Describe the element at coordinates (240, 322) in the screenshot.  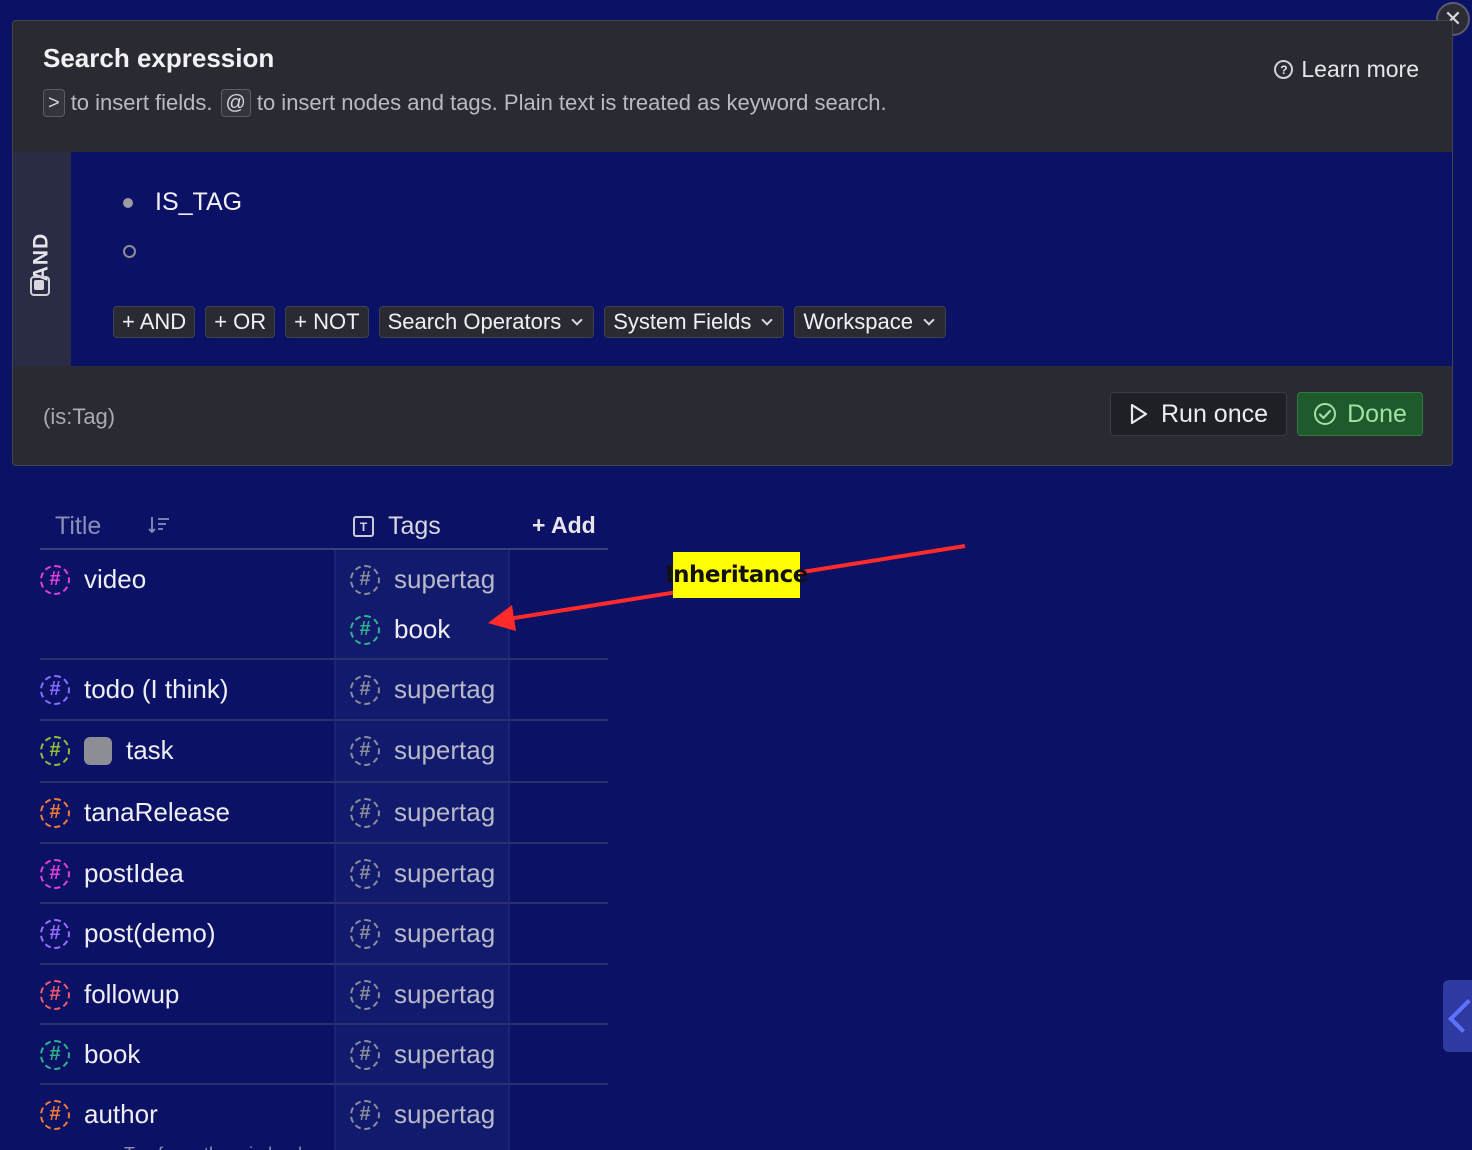
I see `add-or-button: + OR` at that location.